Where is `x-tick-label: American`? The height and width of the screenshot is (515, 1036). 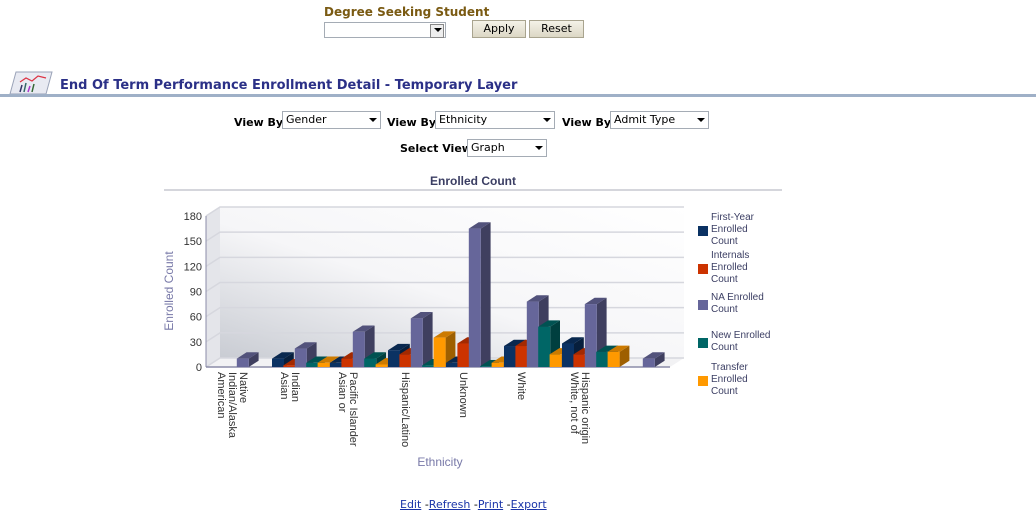 x-tick-label: American is located at coordinates (221, 395).